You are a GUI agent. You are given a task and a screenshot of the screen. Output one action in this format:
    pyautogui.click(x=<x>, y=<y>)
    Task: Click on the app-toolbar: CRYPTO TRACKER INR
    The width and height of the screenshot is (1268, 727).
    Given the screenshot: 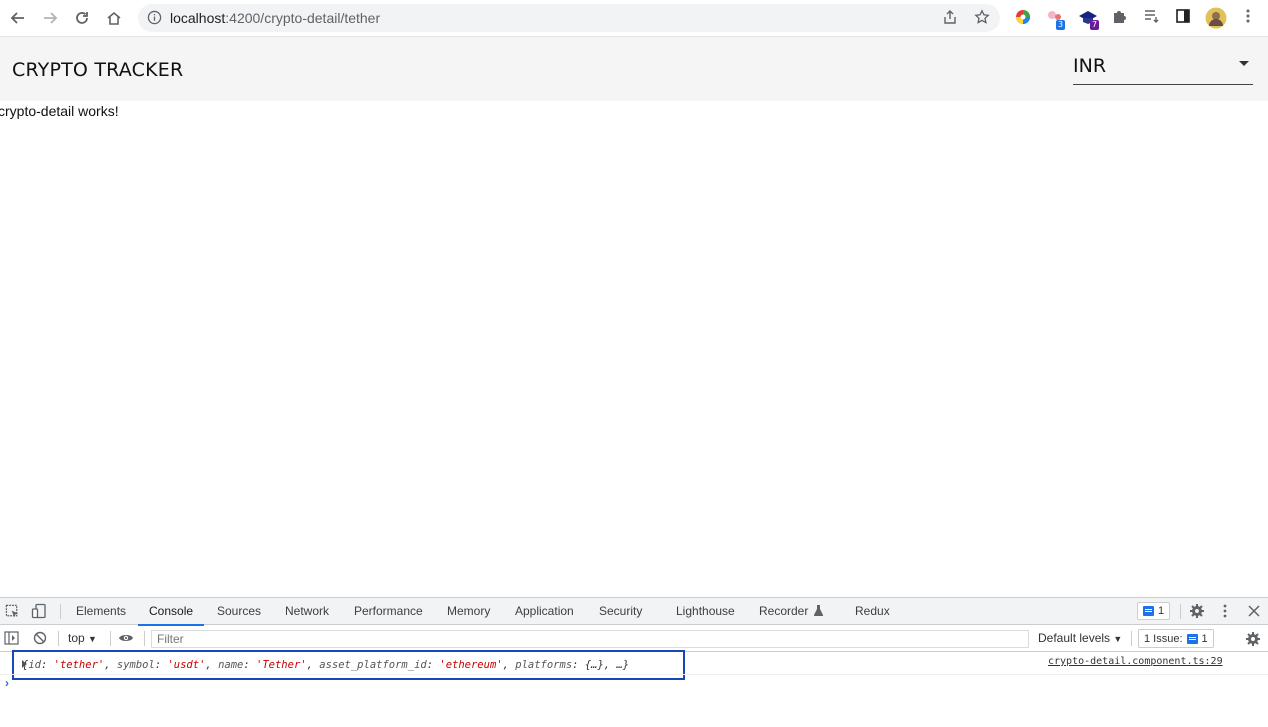 What is the action you would take?
    pyautogui.click(x=634, y=69)
    